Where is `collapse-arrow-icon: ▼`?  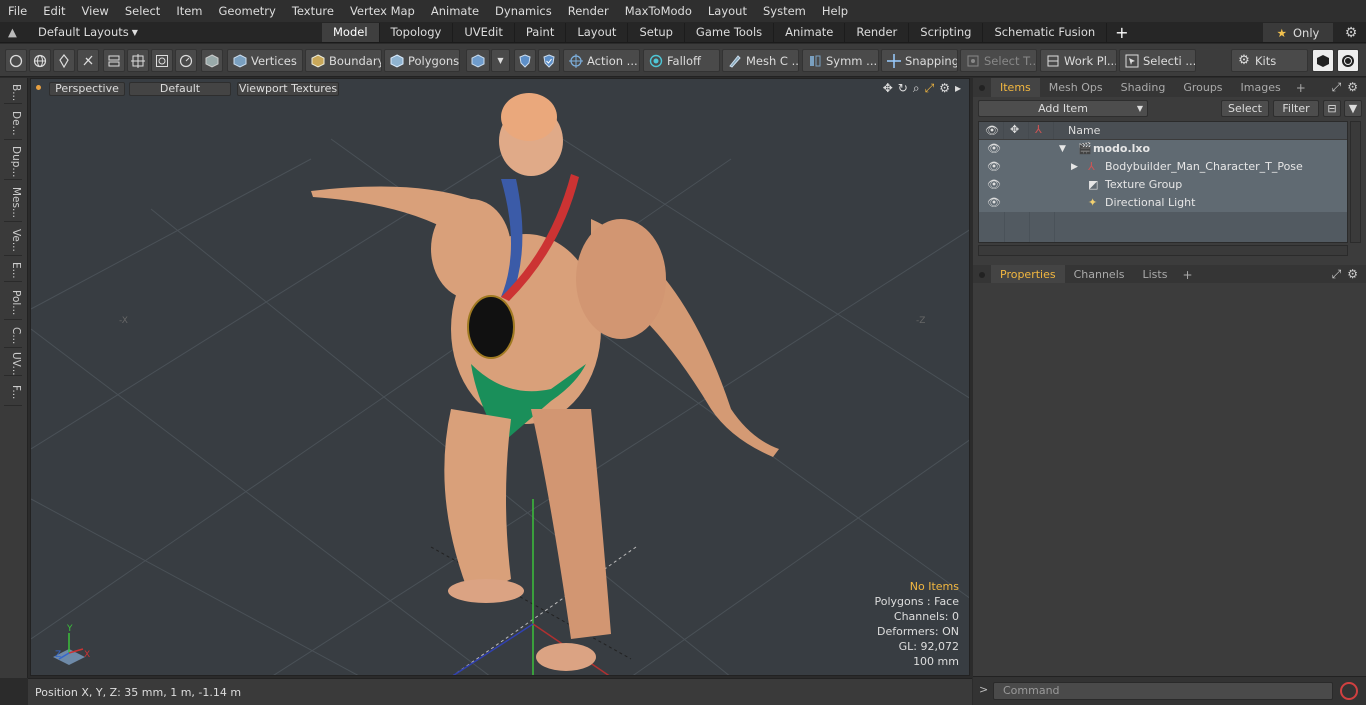 collapse-arrow-icon: ▼ is located at coordinates (1062, 149).